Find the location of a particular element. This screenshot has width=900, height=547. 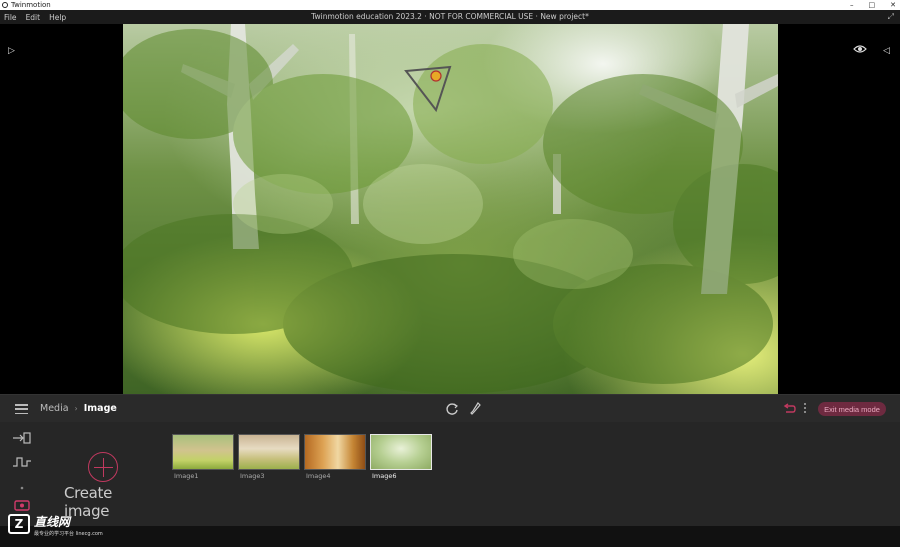

maximize-button: □ is located at coordinates (872, 5).